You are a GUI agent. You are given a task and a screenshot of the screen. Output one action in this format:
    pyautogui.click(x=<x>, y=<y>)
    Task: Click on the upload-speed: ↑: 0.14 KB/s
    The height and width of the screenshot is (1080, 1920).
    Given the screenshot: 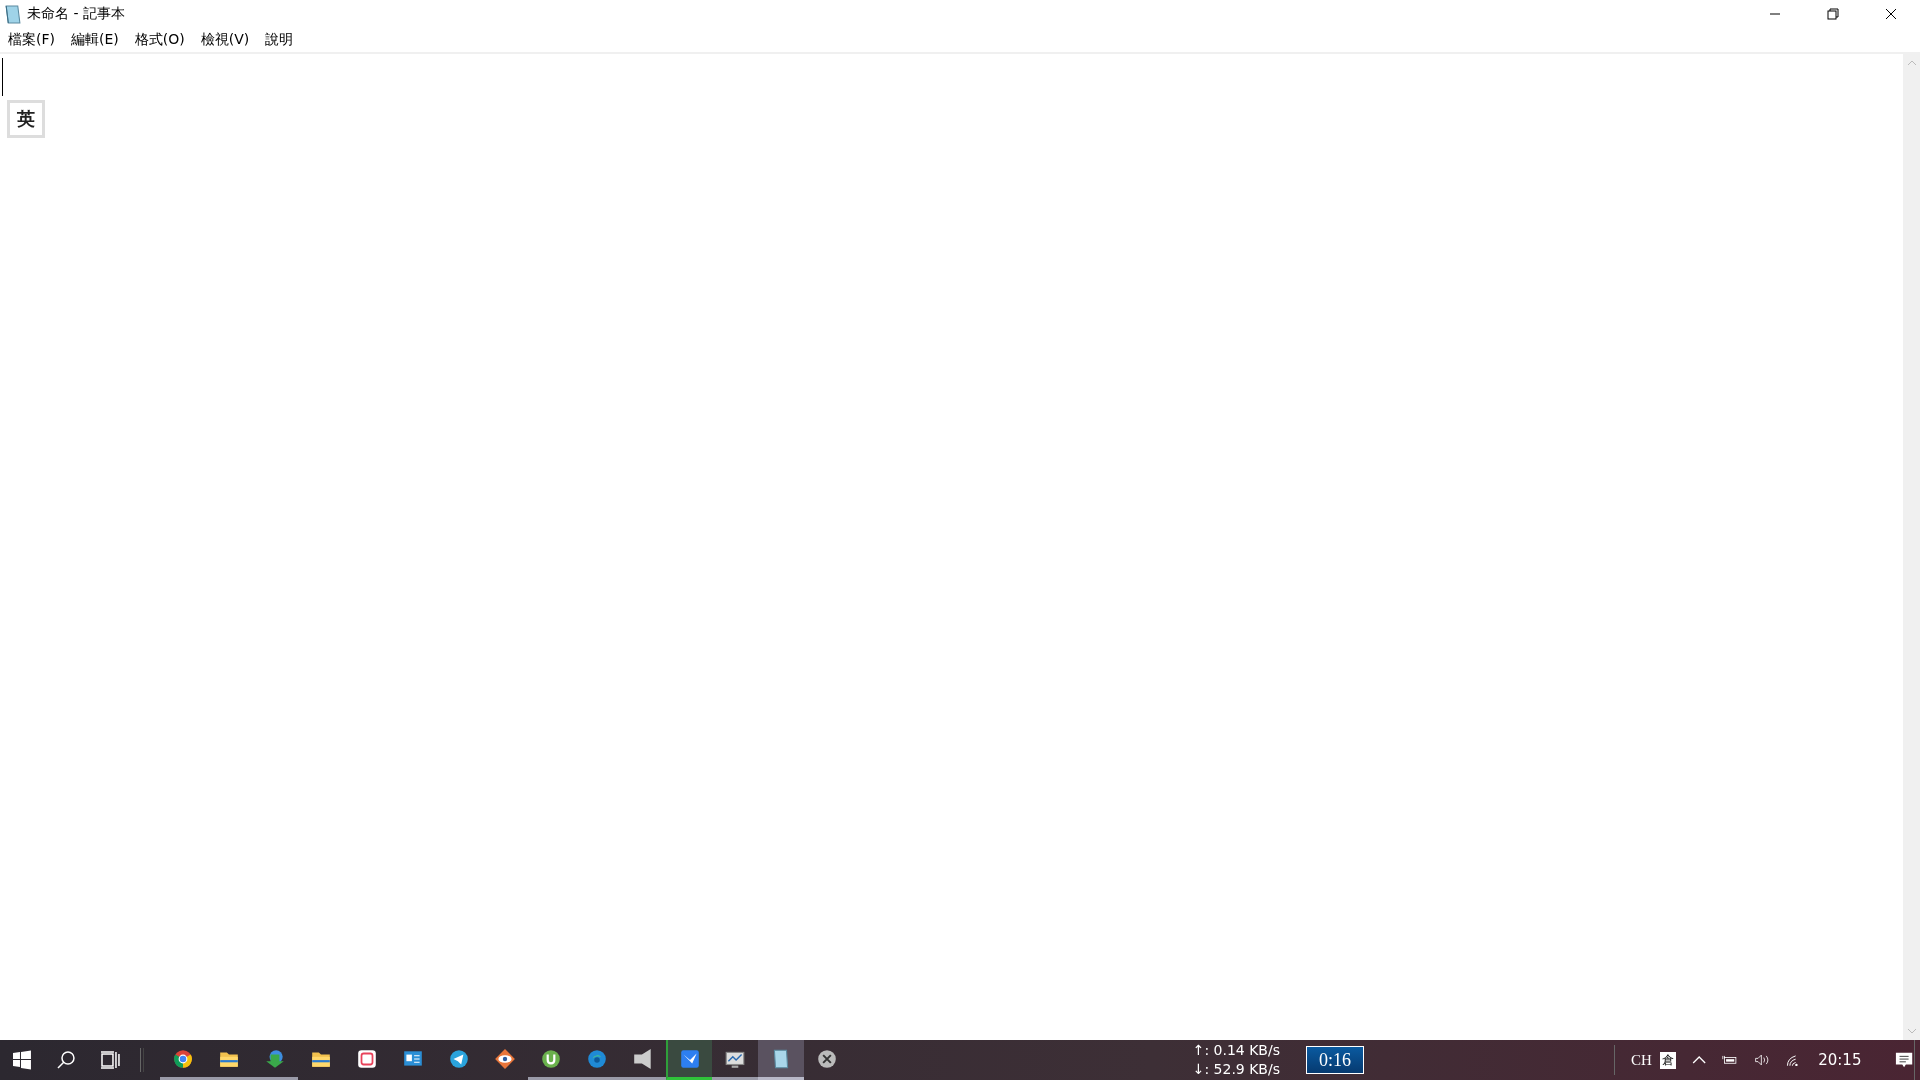 What is the action you would take?
    pyautogui.click(x=1236, y=1050)
    